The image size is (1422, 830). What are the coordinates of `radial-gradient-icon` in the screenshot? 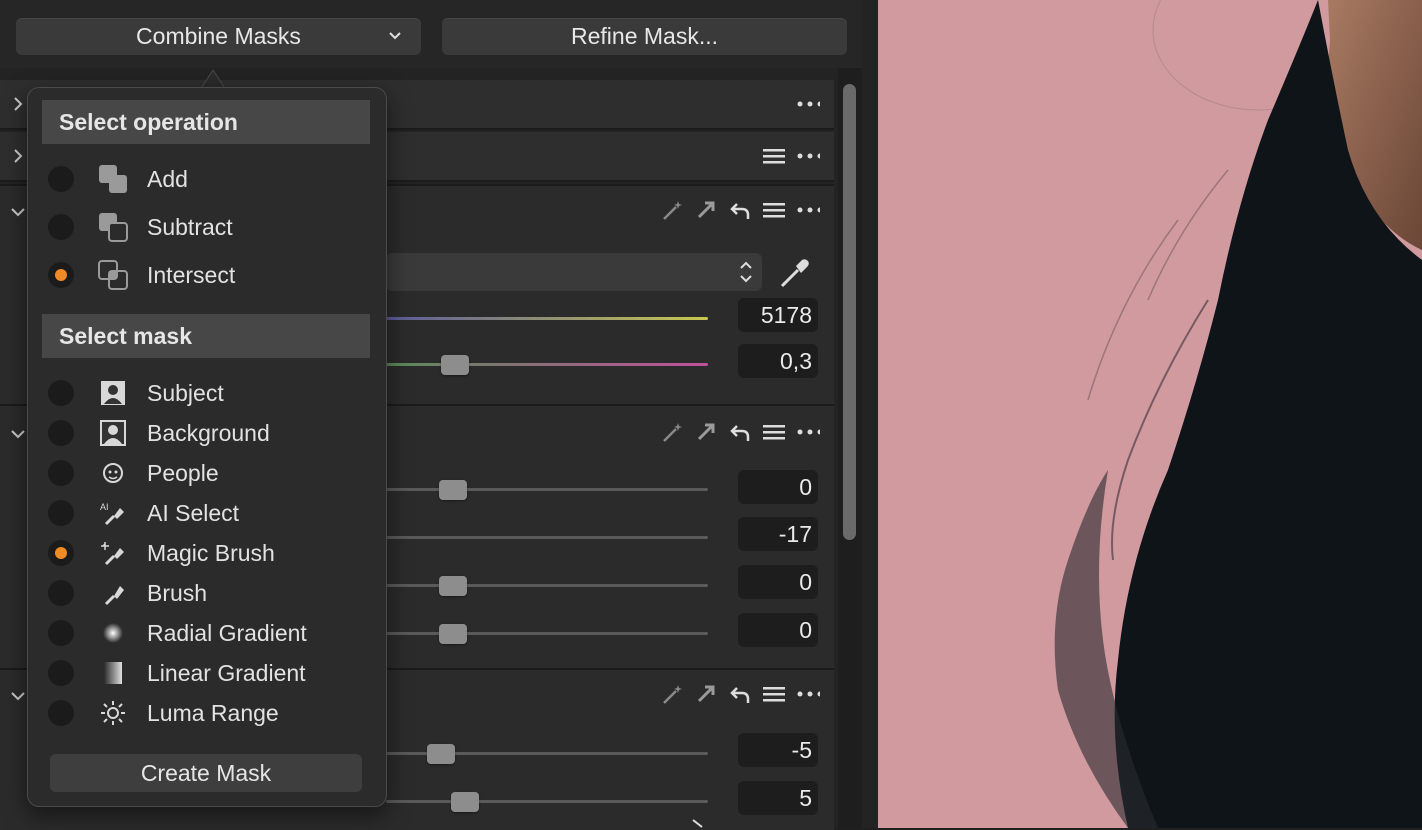 It's located at (113, 633).